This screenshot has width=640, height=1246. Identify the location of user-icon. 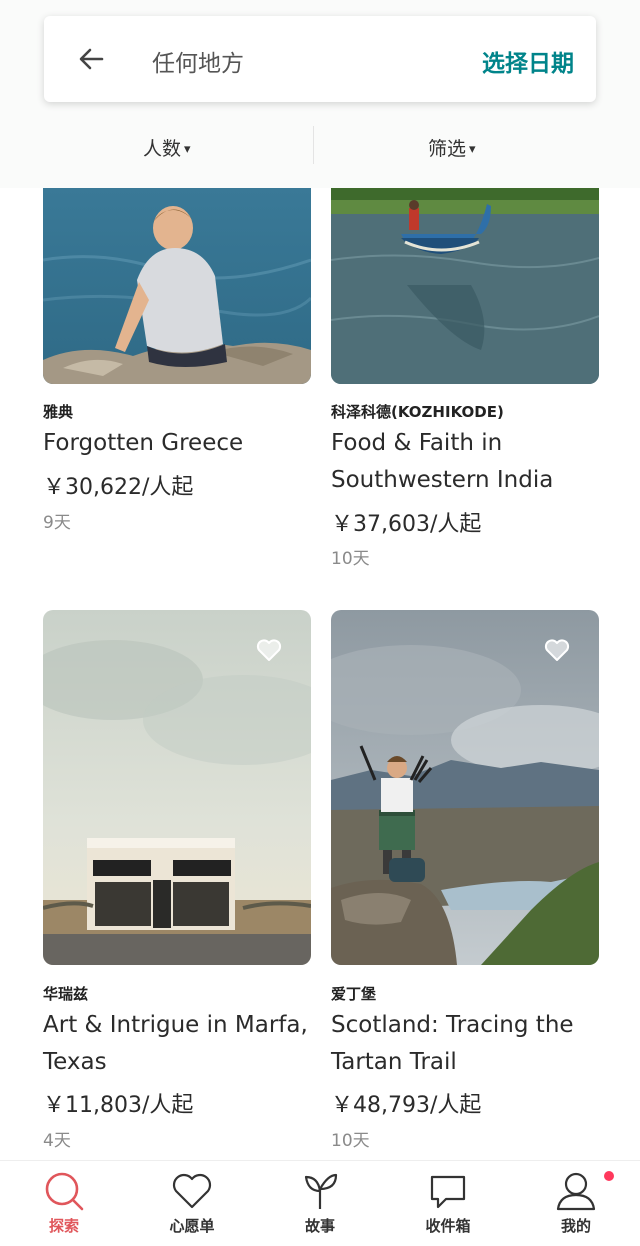
(576, 1191).